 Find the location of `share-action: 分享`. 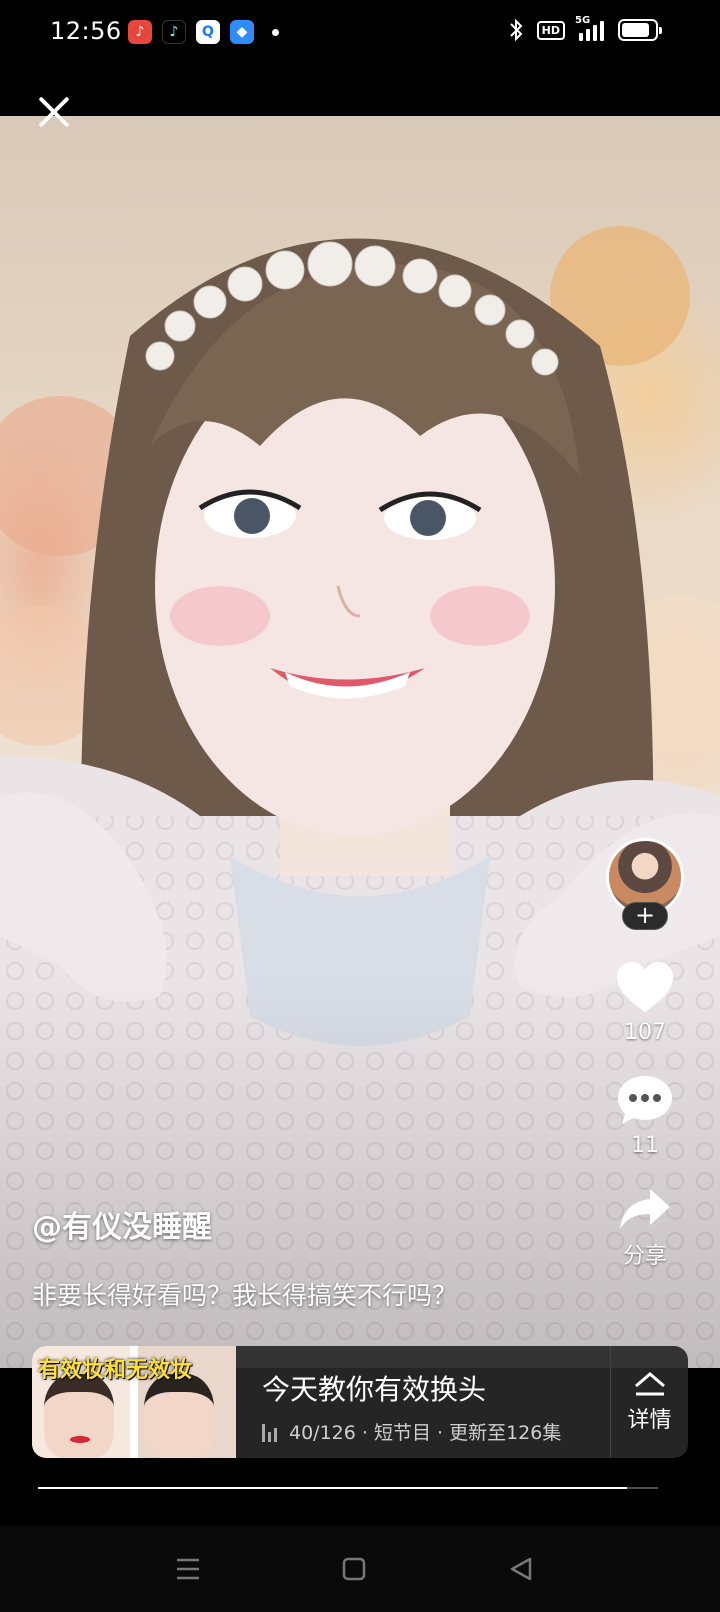

share-action: 分享 is located at coordinates (645, 1228).